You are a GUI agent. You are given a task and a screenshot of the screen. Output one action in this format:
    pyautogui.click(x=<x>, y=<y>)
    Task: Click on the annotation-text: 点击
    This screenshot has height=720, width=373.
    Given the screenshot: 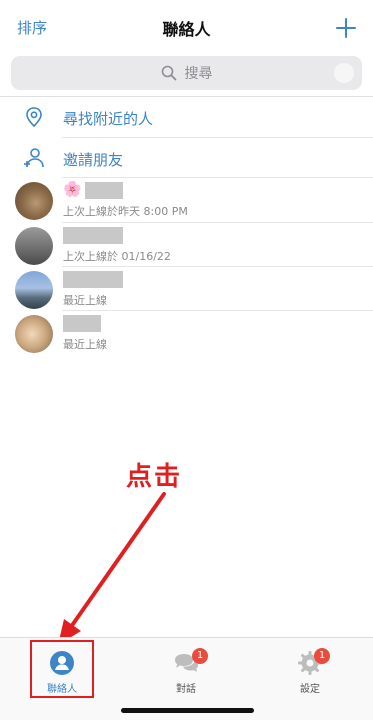 What is the action you would take?
    pyautogui.click(x=154, y=477)
    